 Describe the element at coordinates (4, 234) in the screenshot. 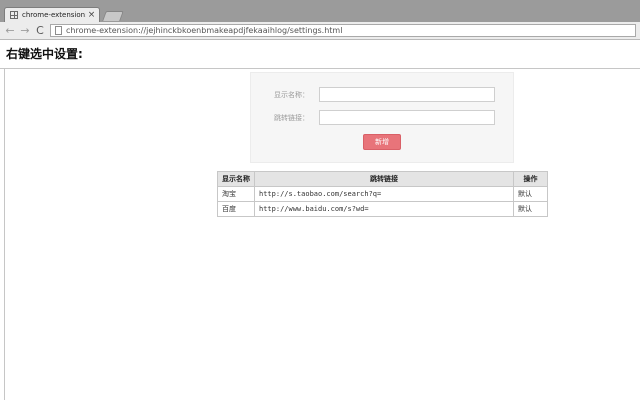

I see `left-border` at that location.